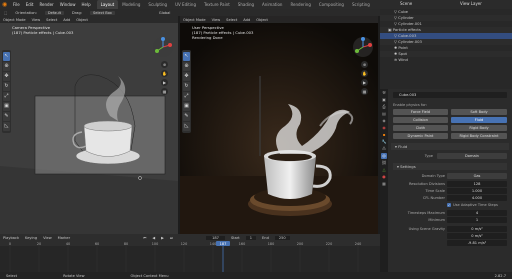 The width and height of the screenshot is (512, 279). I want to click on drag-dropdown: Select Box, so click(102, 12).